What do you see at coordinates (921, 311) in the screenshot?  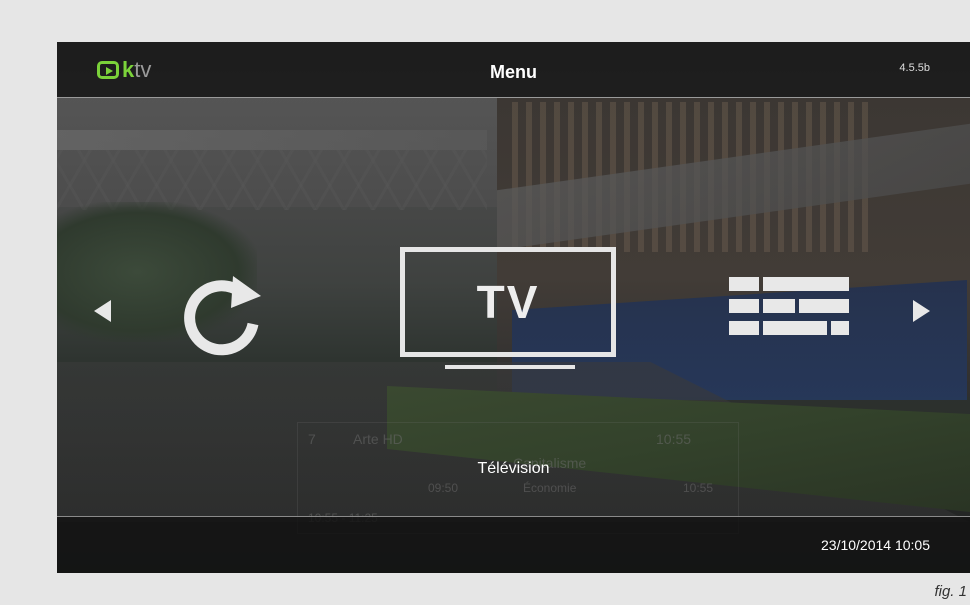 I see `chevron-right-icon` at bounding box center [921, 311].